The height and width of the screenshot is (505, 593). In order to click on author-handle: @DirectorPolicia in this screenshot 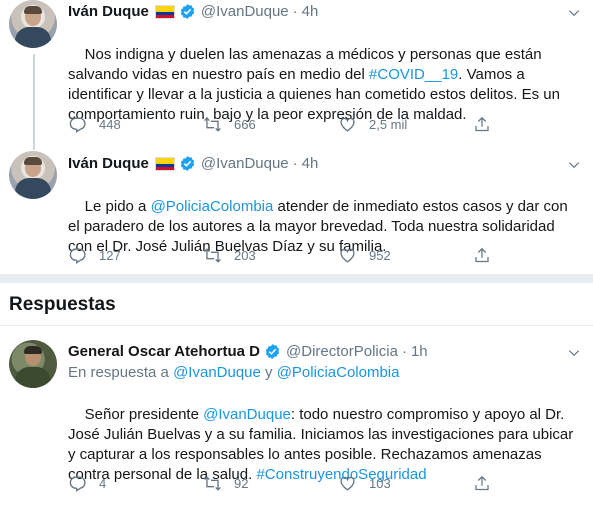, I will do `click(342, 351)`.